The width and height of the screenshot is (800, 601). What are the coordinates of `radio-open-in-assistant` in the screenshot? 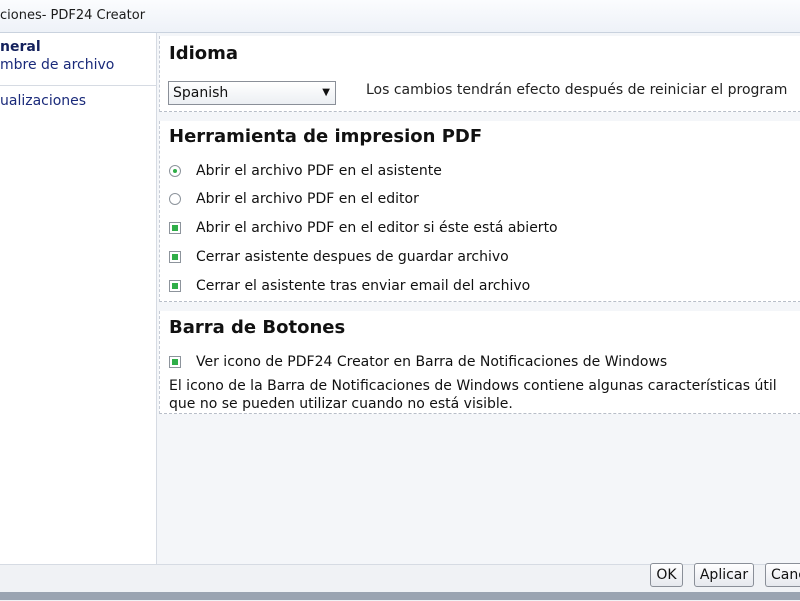 It's located at (175, 171).